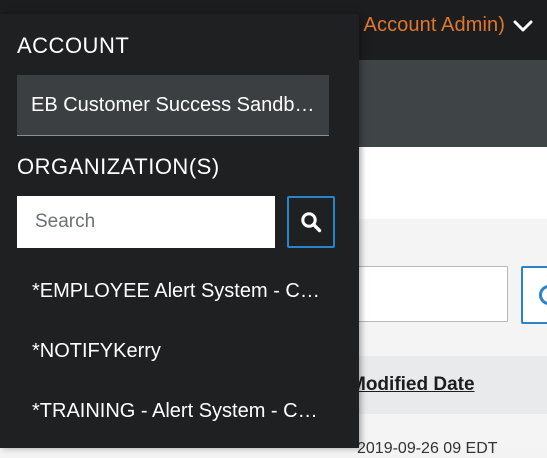  I want to click on organization-search-button, so click(311, 222).